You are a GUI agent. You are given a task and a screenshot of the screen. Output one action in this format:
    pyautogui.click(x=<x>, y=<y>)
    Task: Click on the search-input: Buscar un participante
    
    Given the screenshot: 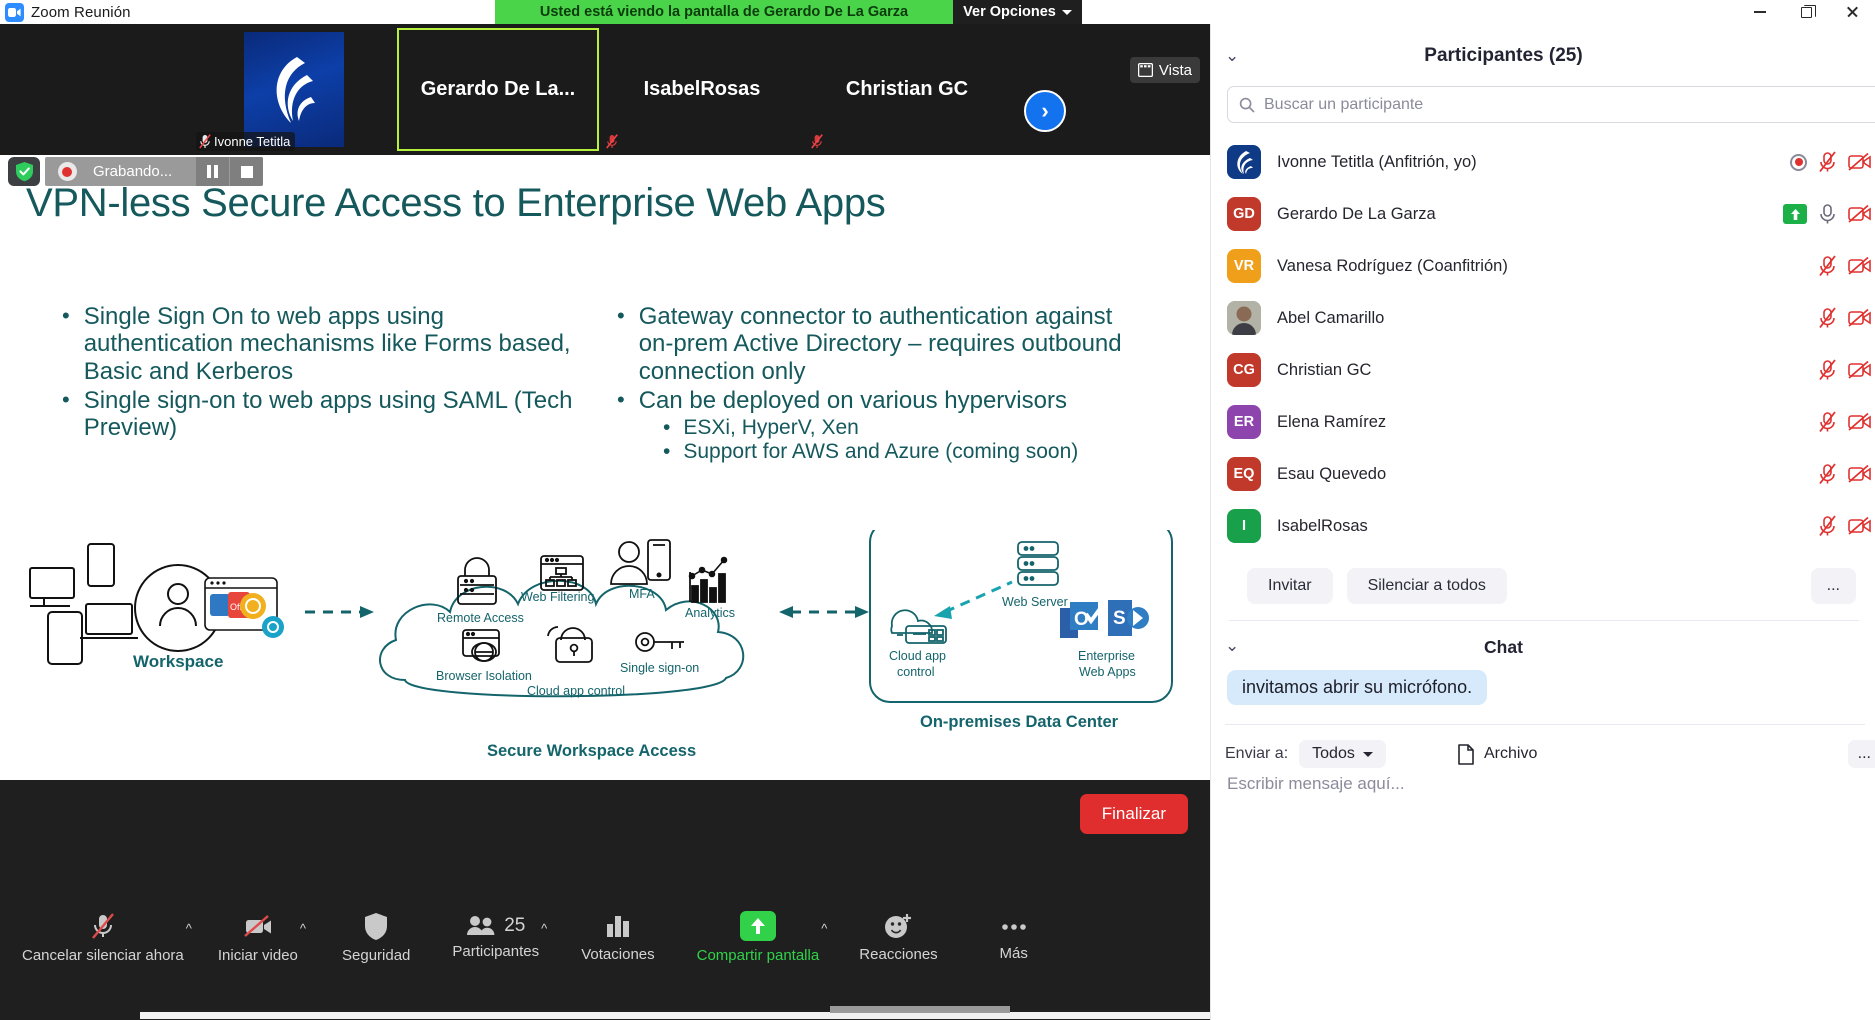 What is the action you would take?
    pyautogui.click(x=1551, y=104)
    